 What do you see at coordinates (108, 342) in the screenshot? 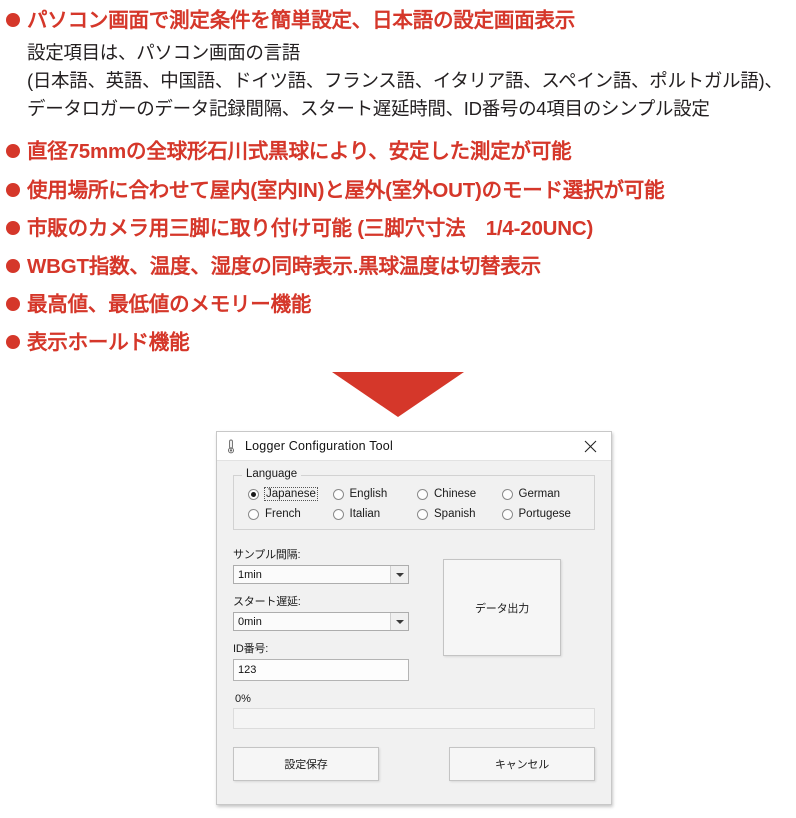
I see `feature-text: 表示ホールド機能` at bounding box center [108, 342].